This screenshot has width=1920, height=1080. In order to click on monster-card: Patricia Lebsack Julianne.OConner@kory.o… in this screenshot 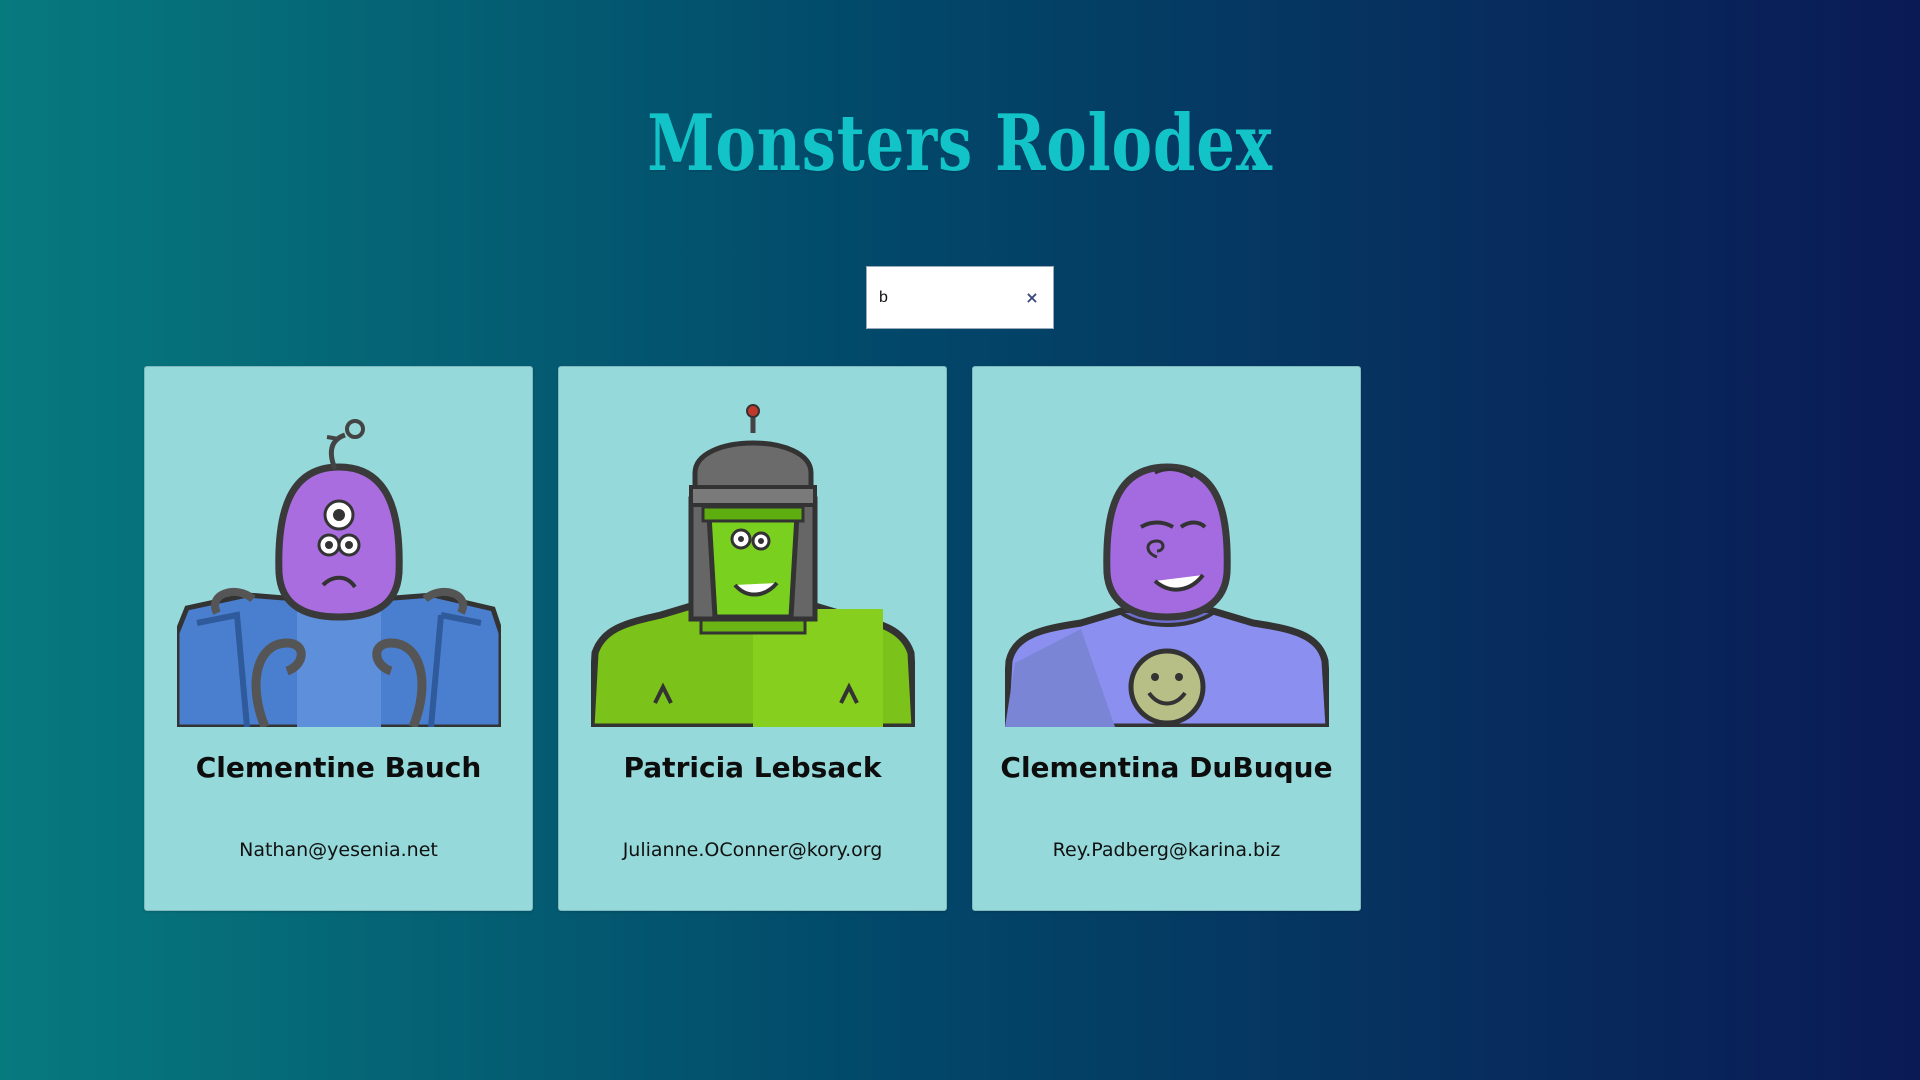, I will do `click(752, 638)`.